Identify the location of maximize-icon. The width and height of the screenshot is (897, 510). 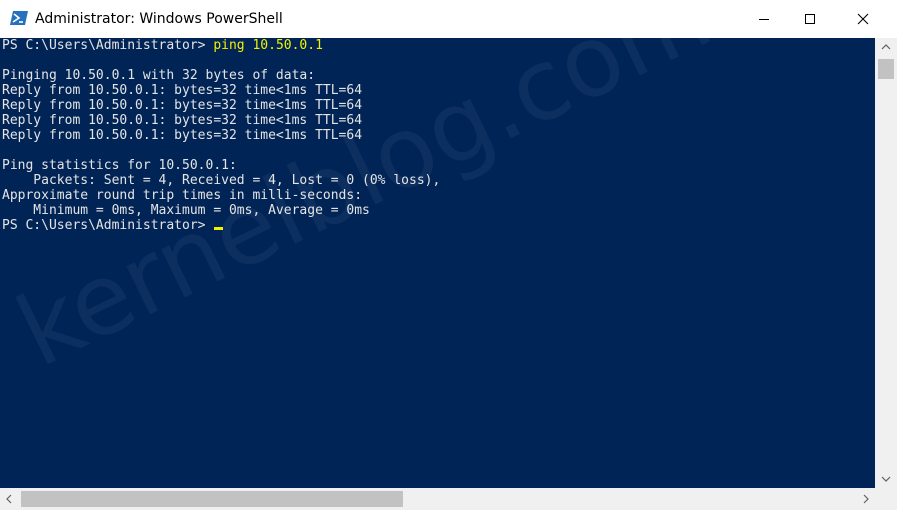
(810, 19).